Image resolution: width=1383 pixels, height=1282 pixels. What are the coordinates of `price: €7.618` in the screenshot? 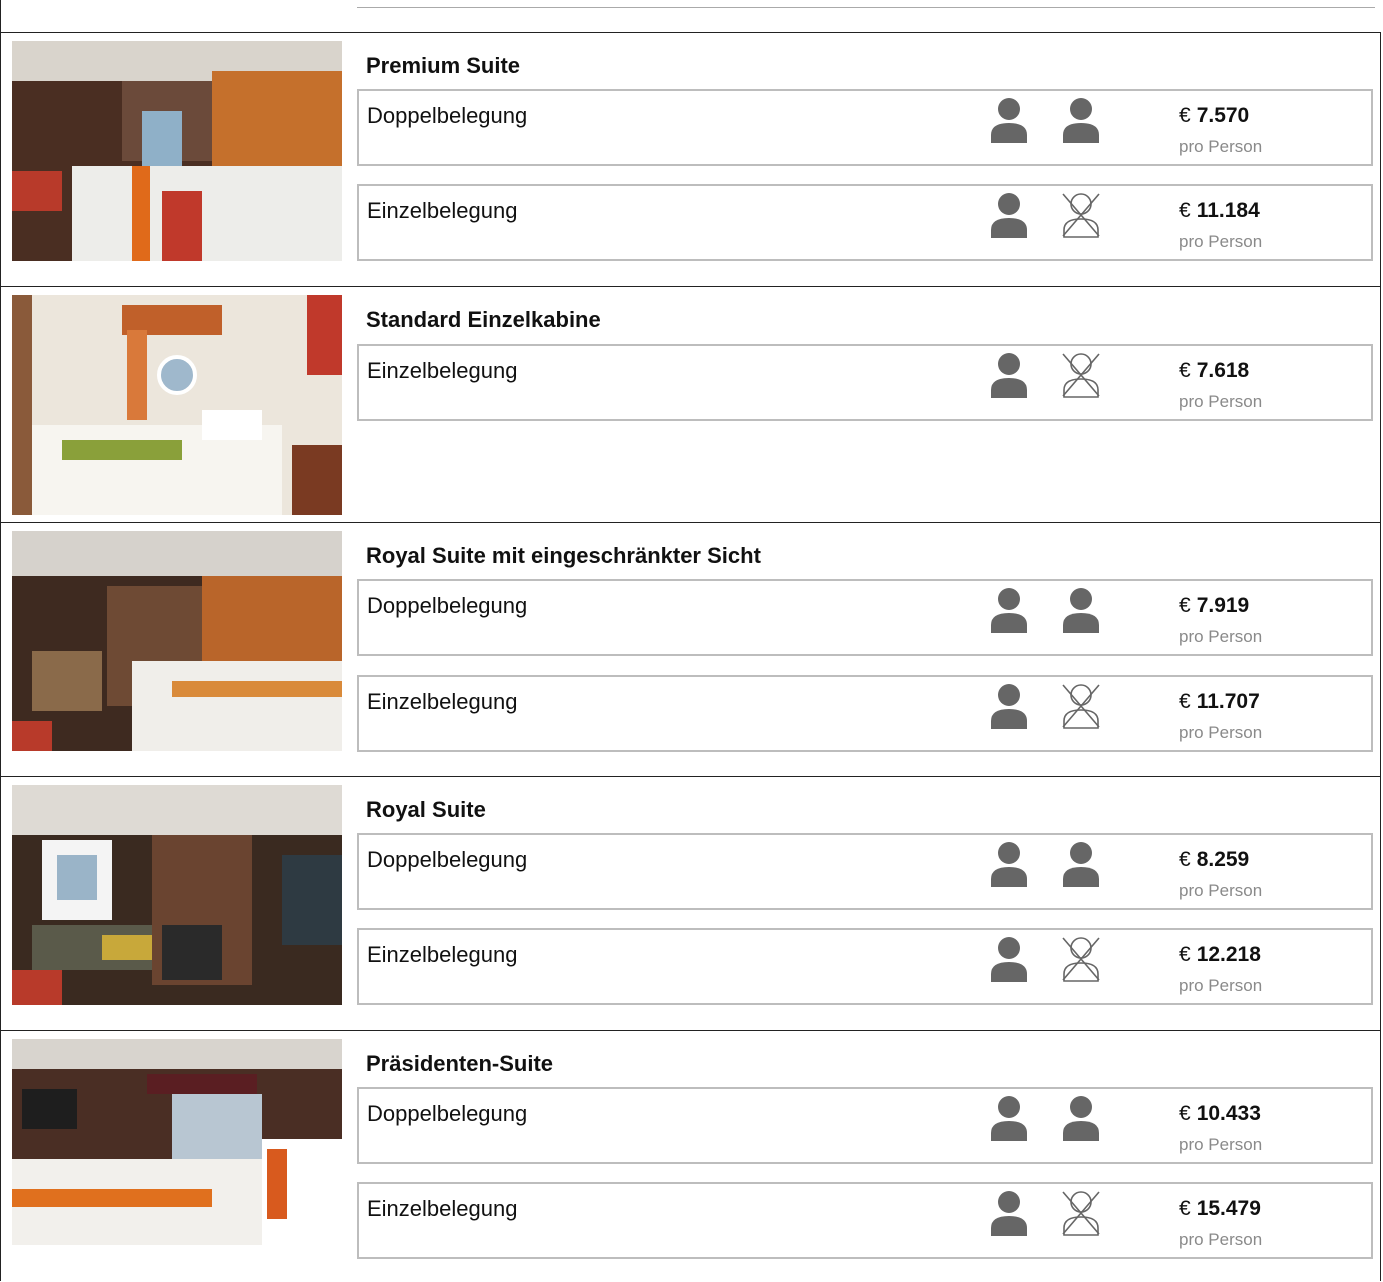 It's located at (1214, 371).